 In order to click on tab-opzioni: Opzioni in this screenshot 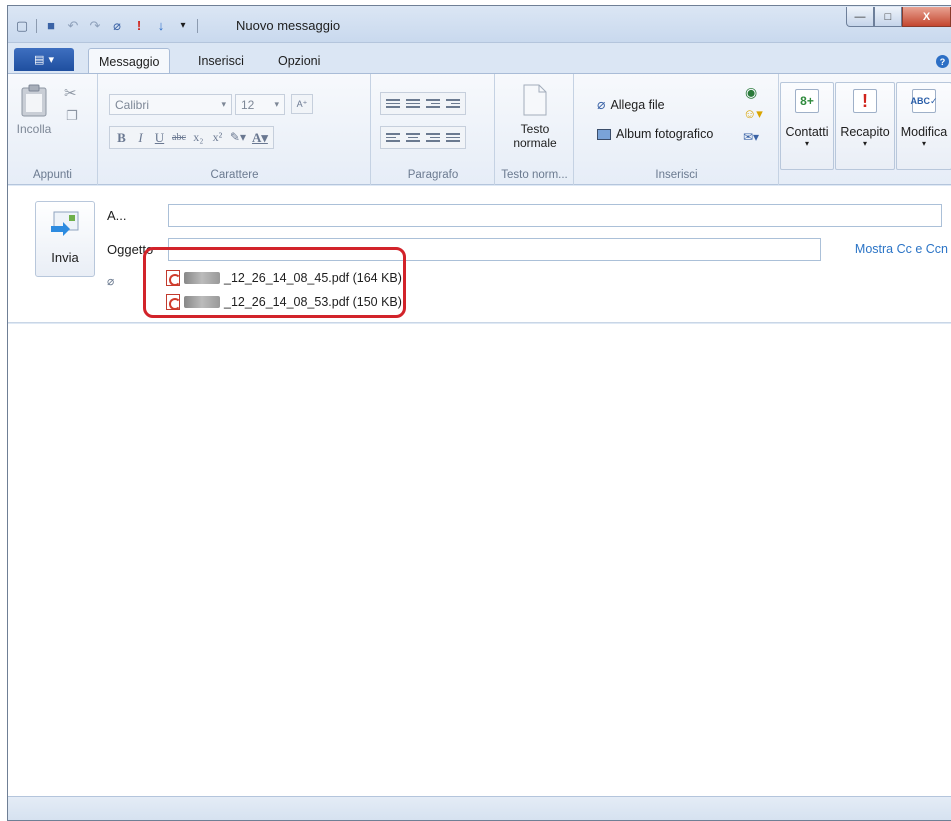, I will do `click(299, 61)`.